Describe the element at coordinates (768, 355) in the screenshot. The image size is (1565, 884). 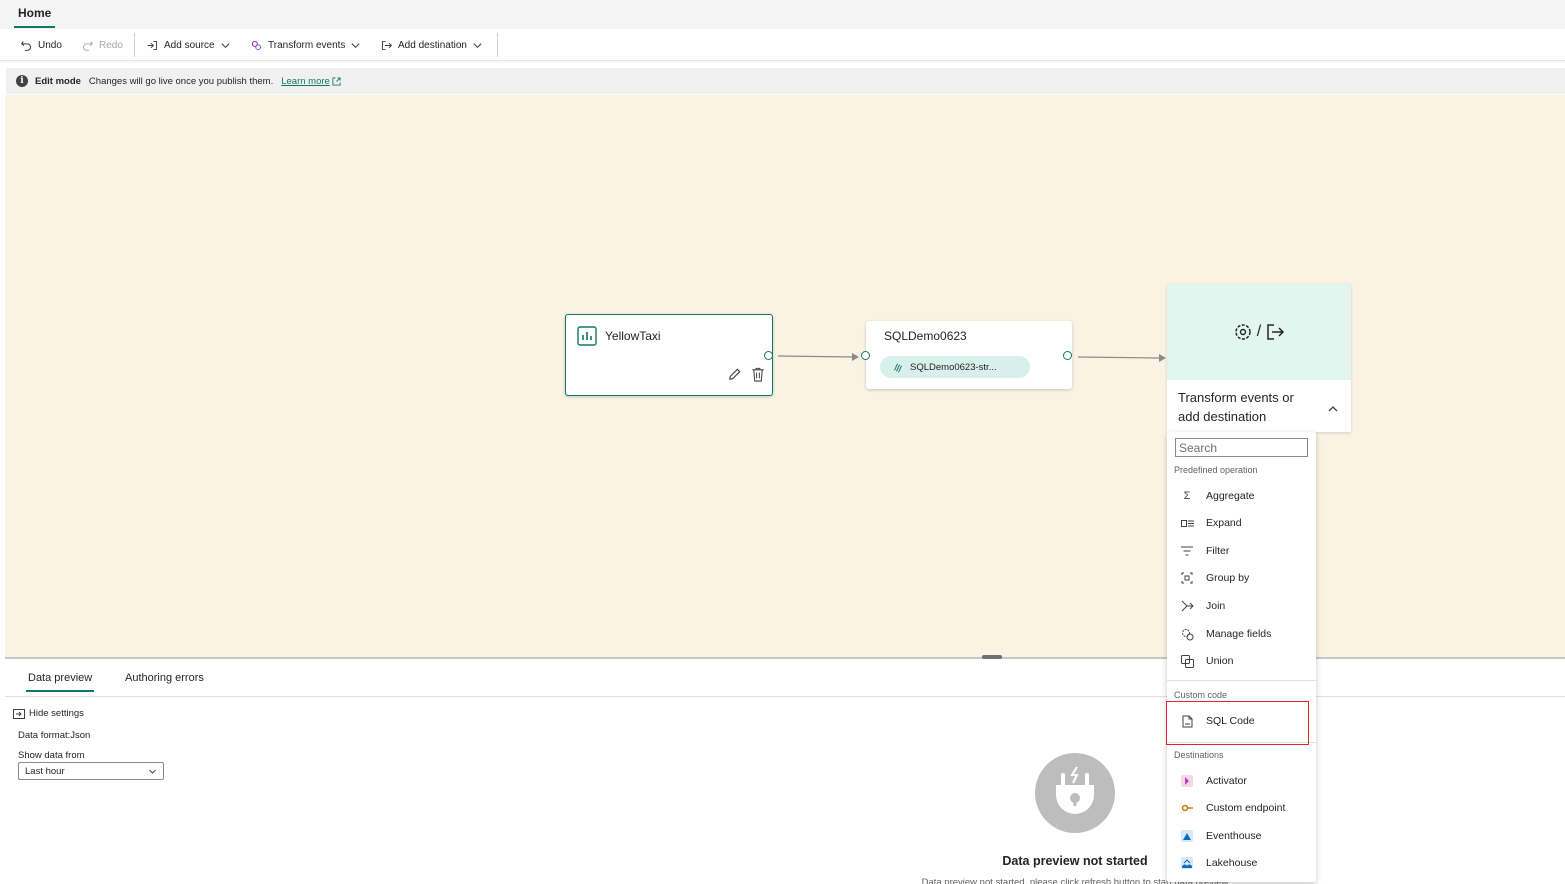
I see `source-output-port` at that location.